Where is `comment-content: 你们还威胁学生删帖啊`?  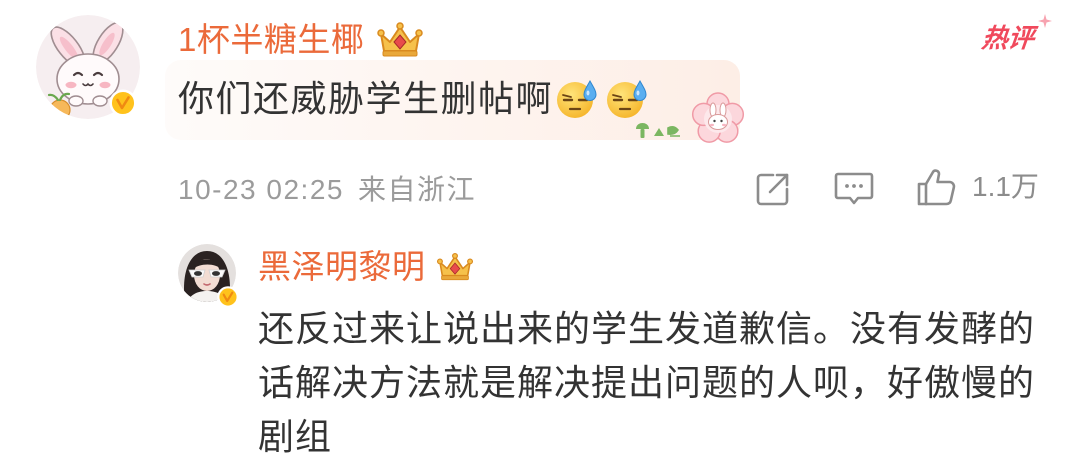 comment-content: 你们还威胁学生删帖啊 is located at coordinates (412, 99).